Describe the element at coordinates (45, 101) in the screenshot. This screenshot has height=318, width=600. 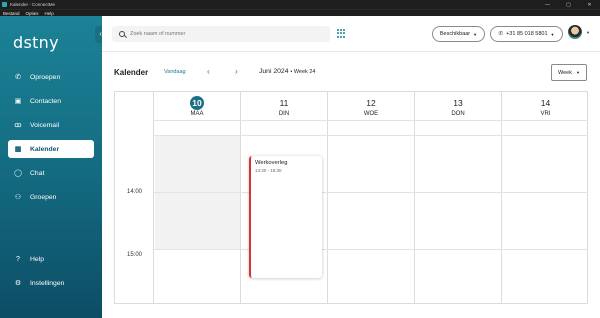
I see `sidebar-item-label: Contacten` at that location.